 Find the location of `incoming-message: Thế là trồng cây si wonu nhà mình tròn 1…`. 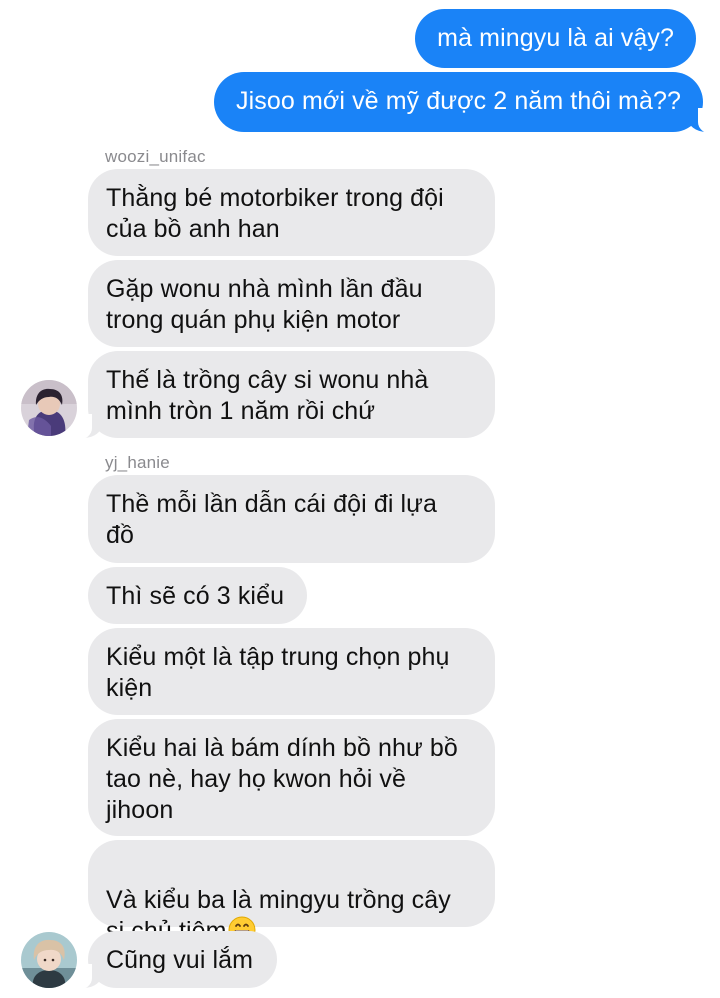

incoming-message: Thế là trồng cây si wonu nhà mình tròn 1… is located at coordinates (291, 394).